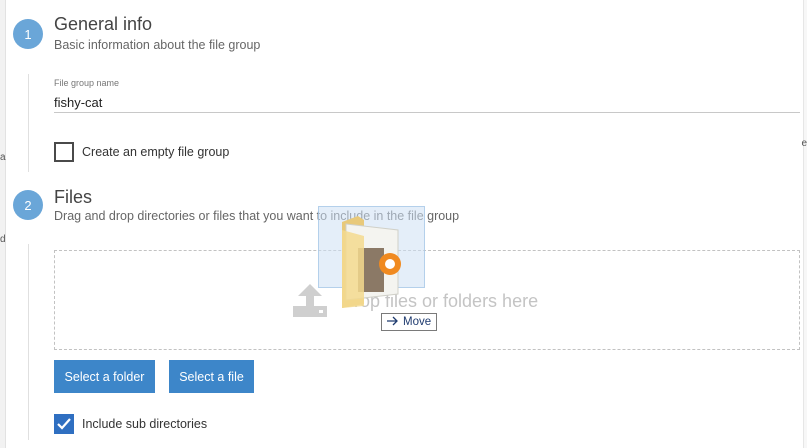 The height and width of the screenshot is (448, 807). Describe the element at coordinates (3, 239) in the screenshot. I see `background-text-fragment: d` at that location.